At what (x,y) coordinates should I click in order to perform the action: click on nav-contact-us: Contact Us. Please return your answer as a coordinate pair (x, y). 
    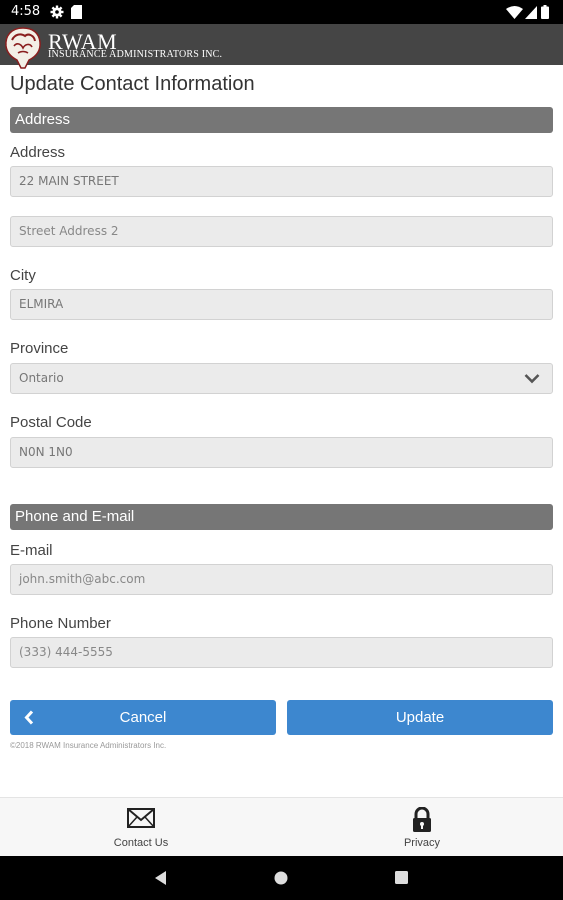
    Looking at the image, I should click on (141, 827).